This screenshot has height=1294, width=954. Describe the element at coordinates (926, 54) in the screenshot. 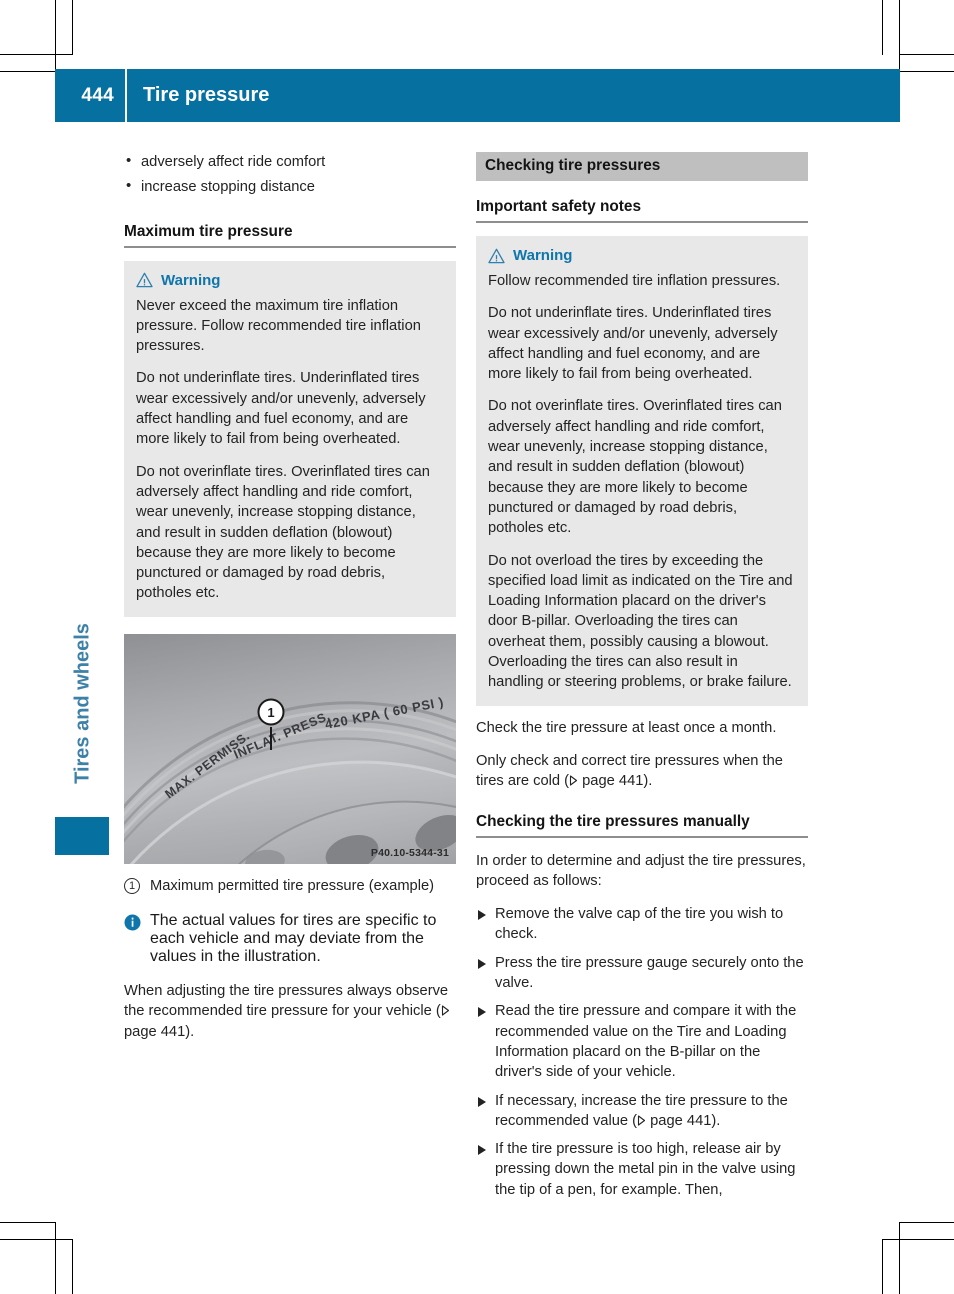

I see `crop-mark-top-right-h1` at that location.